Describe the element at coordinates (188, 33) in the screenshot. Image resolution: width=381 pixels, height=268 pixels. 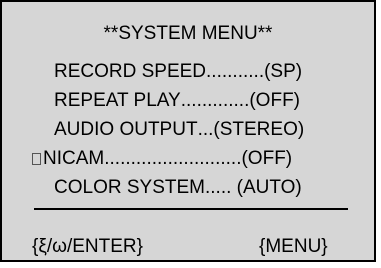
I see `menu-title: **SYSTEM MENU**` at that location.